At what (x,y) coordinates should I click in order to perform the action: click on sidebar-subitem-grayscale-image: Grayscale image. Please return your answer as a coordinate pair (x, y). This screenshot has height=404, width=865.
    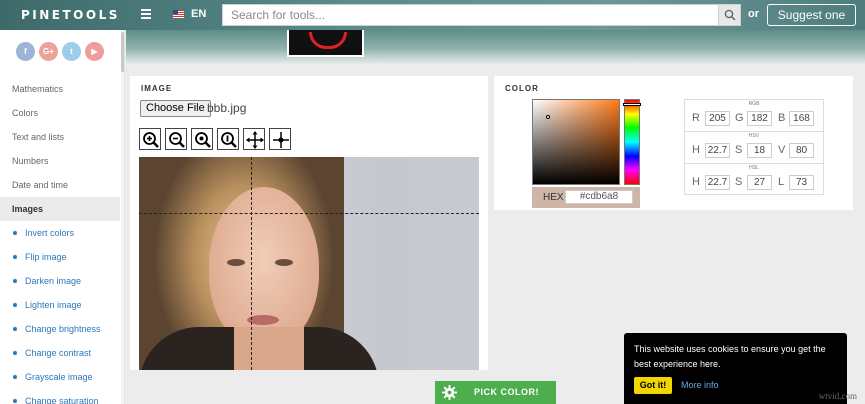
    Looking at the image, I should click on (60, 377).